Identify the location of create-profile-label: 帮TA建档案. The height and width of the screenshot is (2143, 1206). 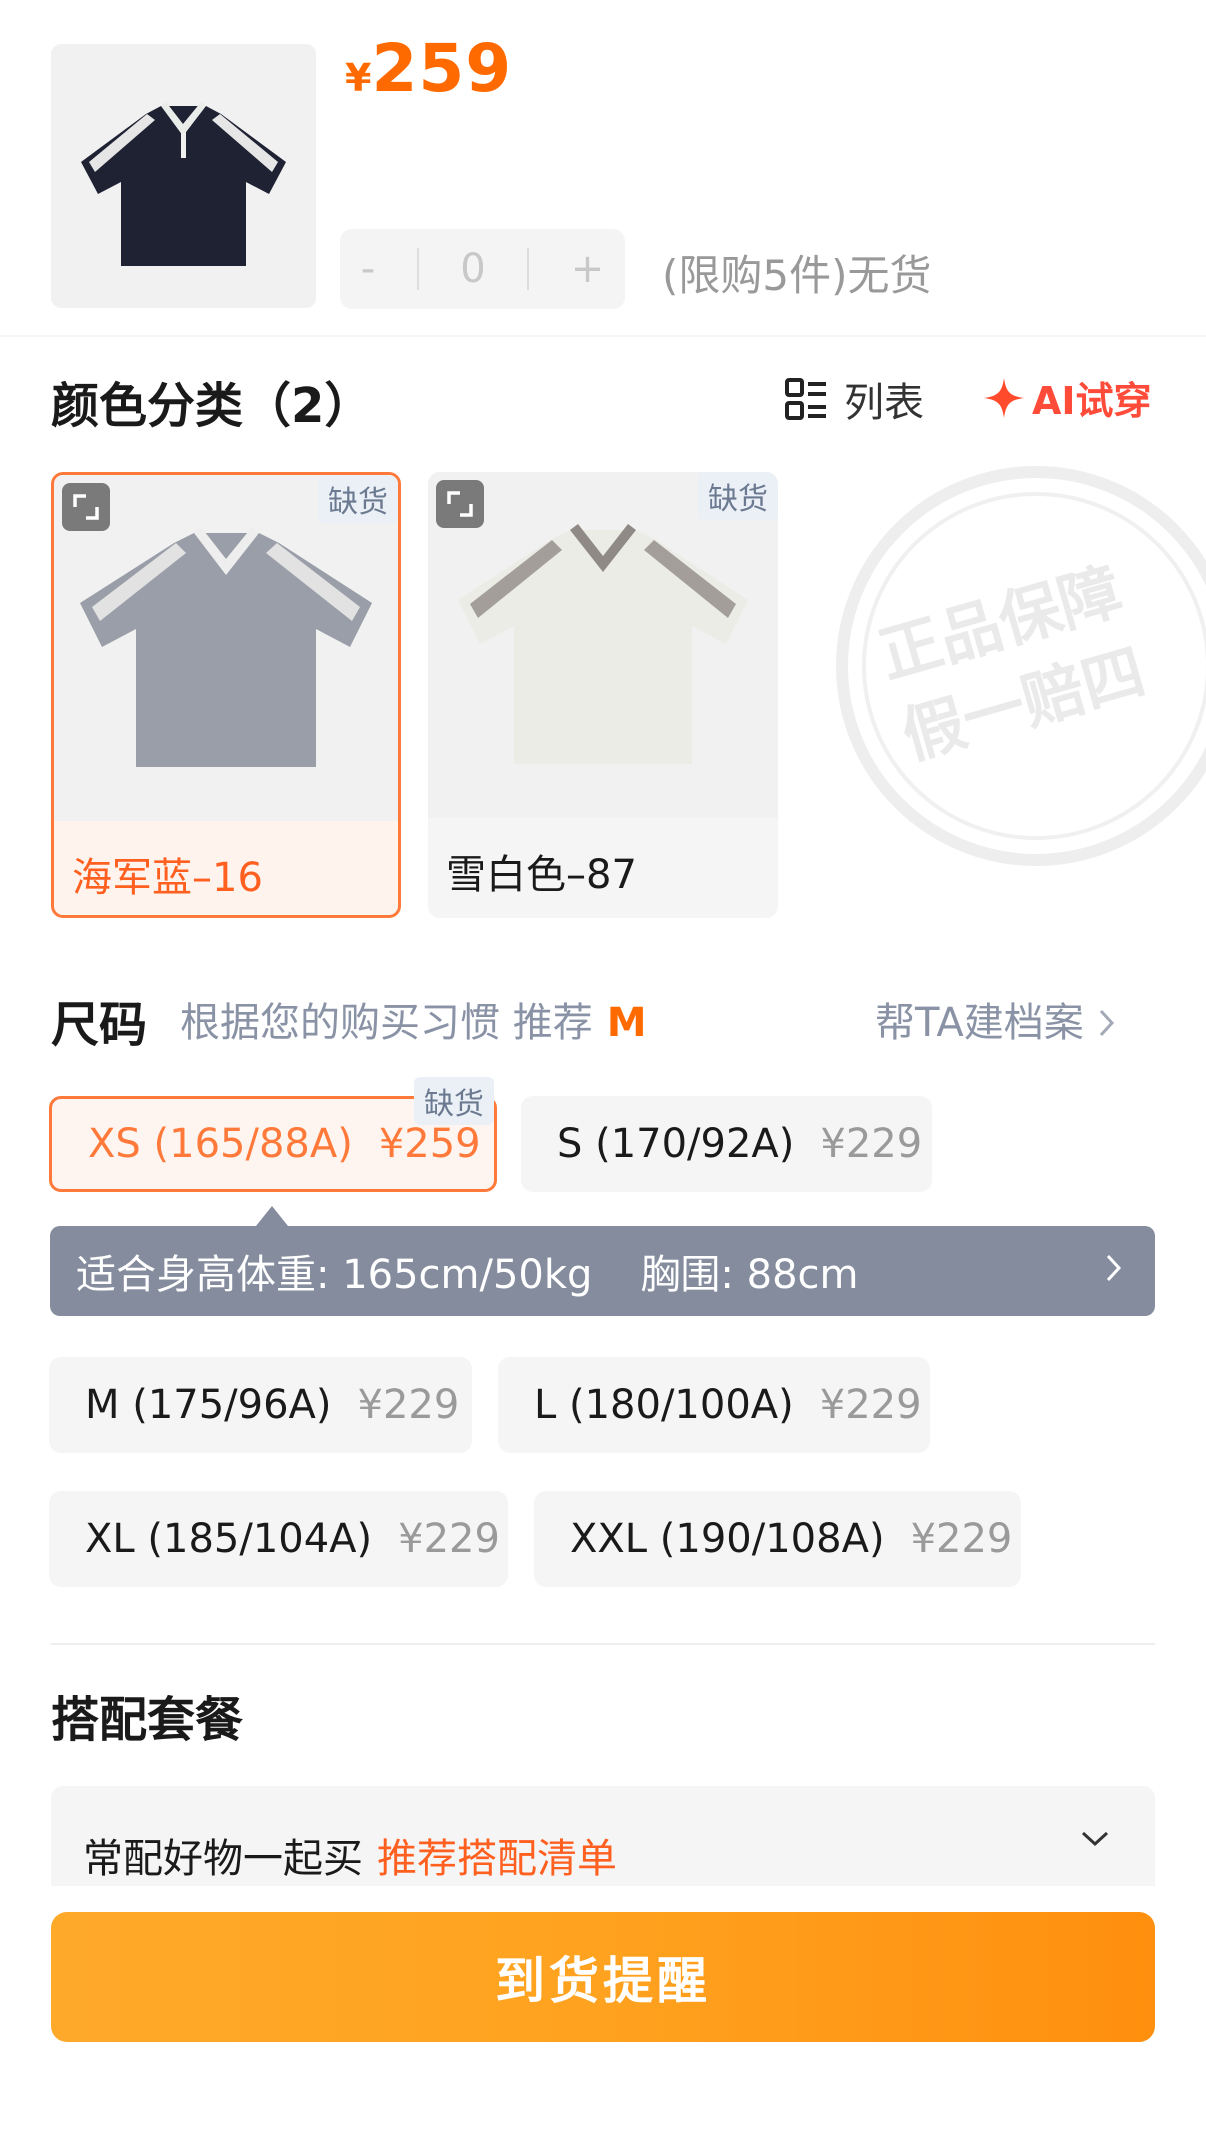
(979, 1023).